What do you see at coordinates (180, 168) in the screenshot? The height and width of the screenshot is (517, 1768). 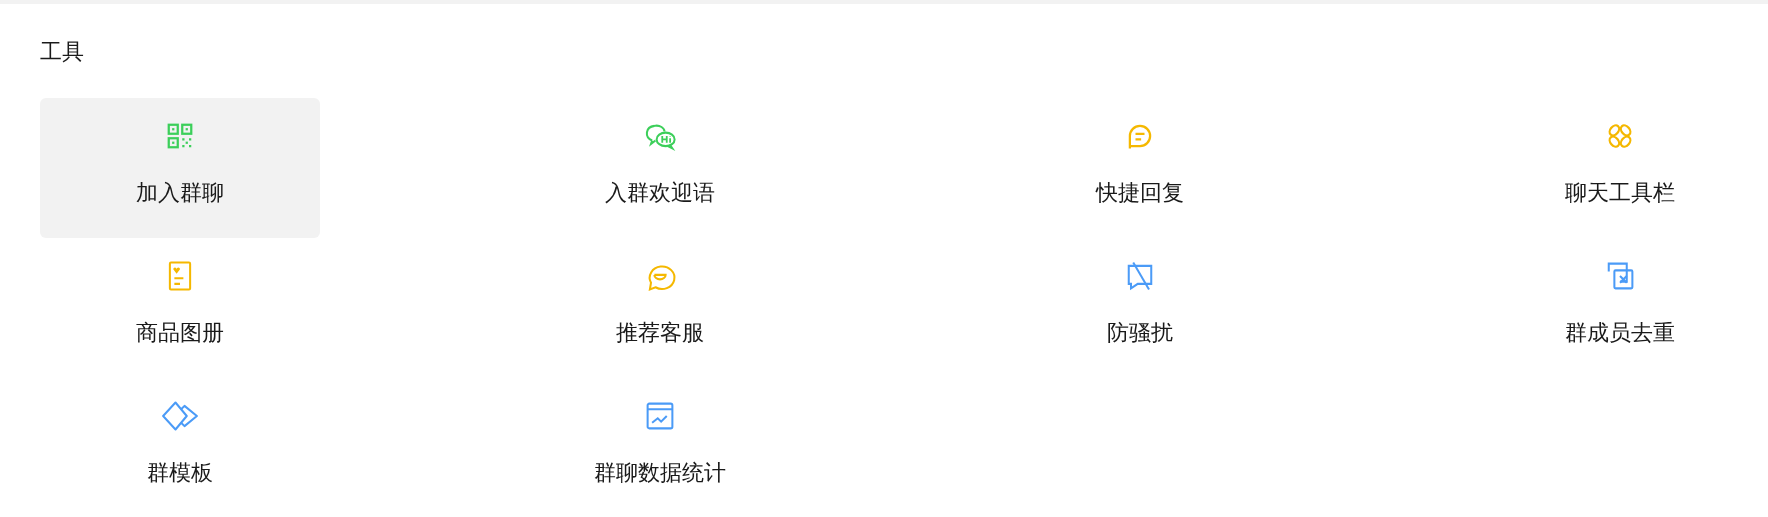 I see `tool-item: 加入群聊` at bounding box center [180, 168].